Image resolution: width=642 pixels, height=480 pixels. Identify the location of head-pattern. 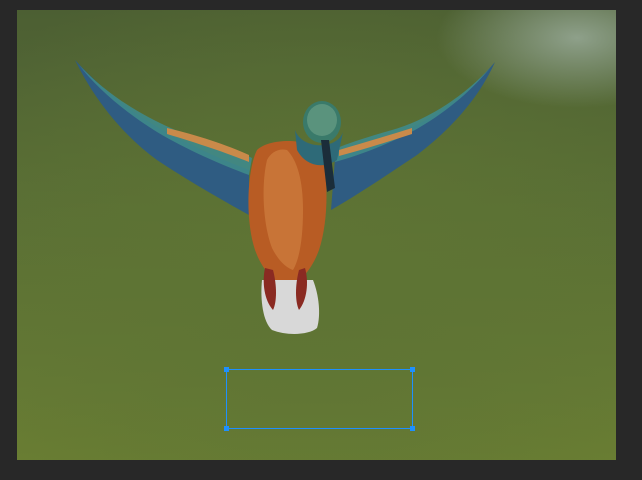
(322, 120).